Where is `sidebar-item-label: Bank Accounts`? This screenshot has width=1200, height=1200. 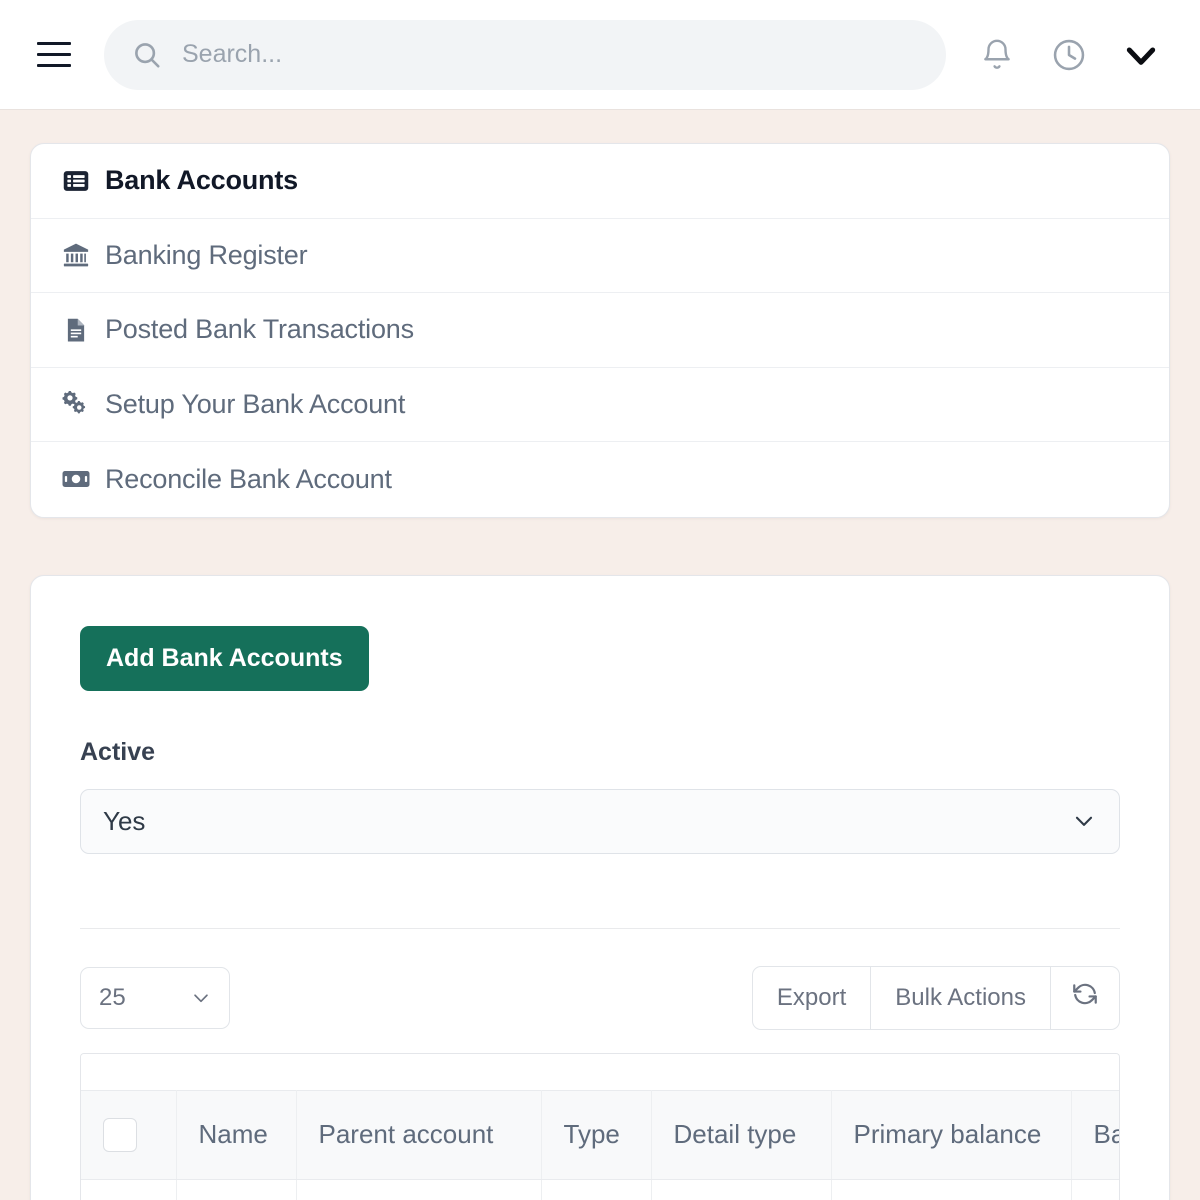
sidebar-item-label: Bank Accounts is located at coordinates (201, 180).